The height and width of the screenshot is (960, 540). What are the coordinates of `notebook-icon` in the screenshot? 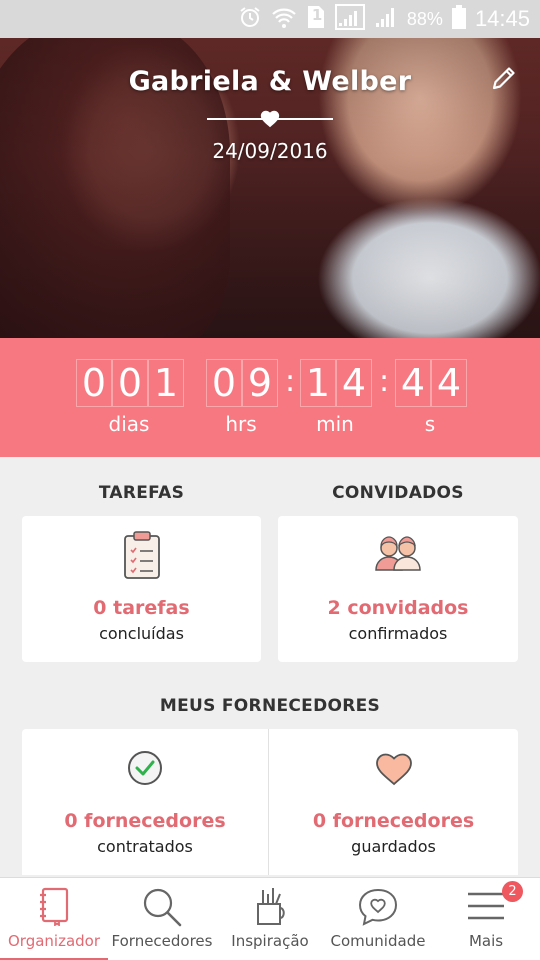 It's located at (54, 908).